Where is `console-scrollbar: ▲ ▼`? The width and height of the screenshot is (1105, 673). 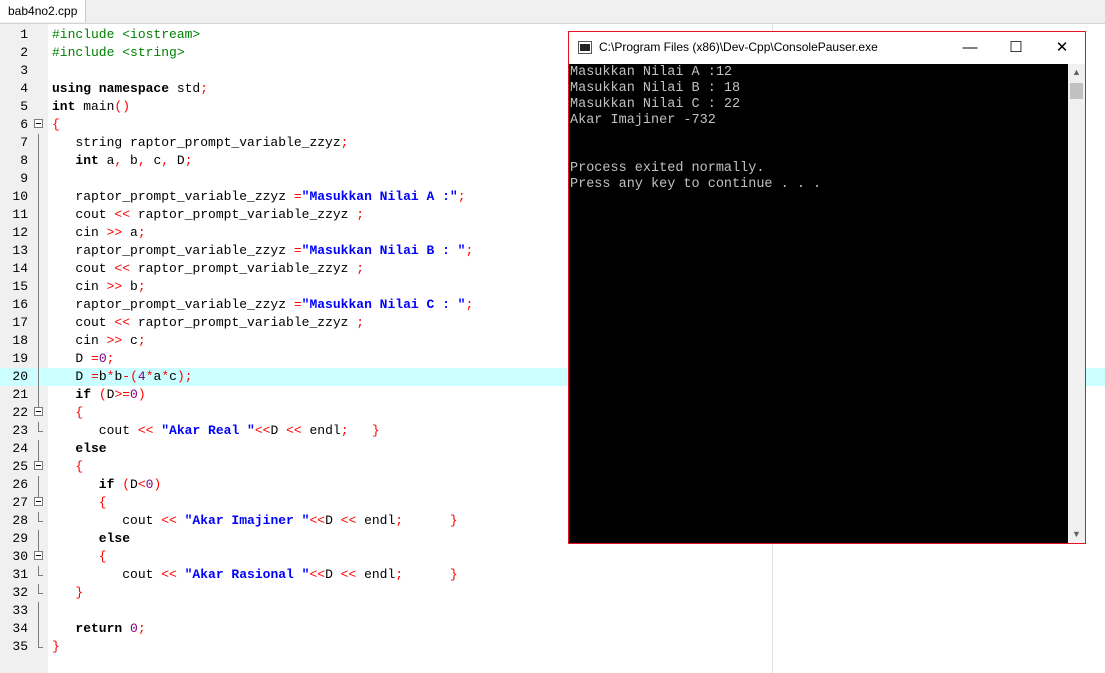 console-scrollbar: ▲ ▼ is located at coordinates (1076, 303).